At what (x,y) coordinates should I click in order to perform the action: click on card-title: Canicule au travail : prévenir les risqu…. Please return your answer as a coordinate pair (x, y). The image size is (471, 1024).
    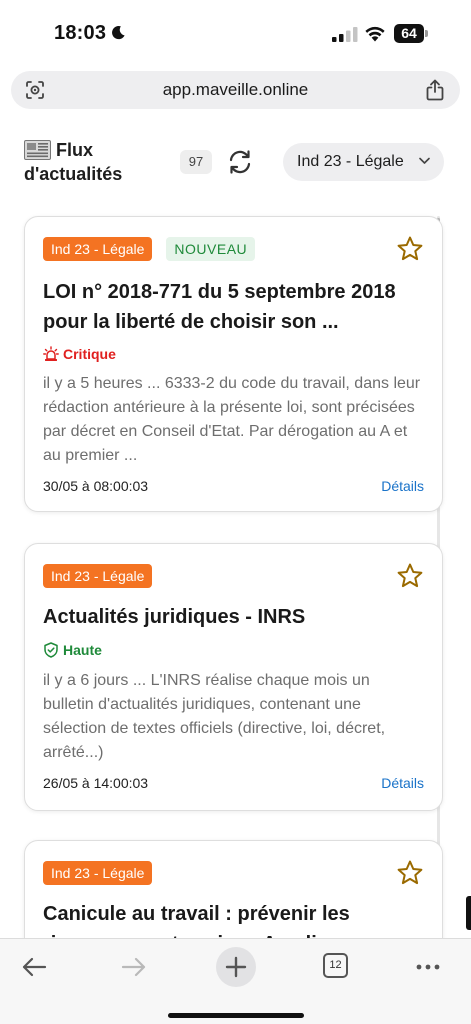
    Looking at the image, I should click on (233, 919).